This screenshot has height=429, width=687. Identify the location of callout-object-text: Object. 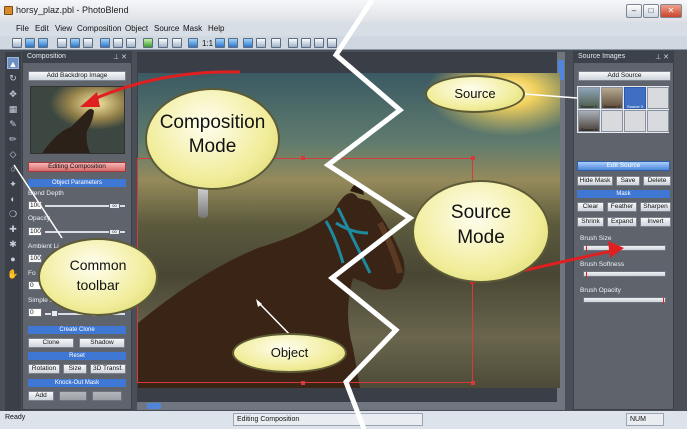
(289, 352).